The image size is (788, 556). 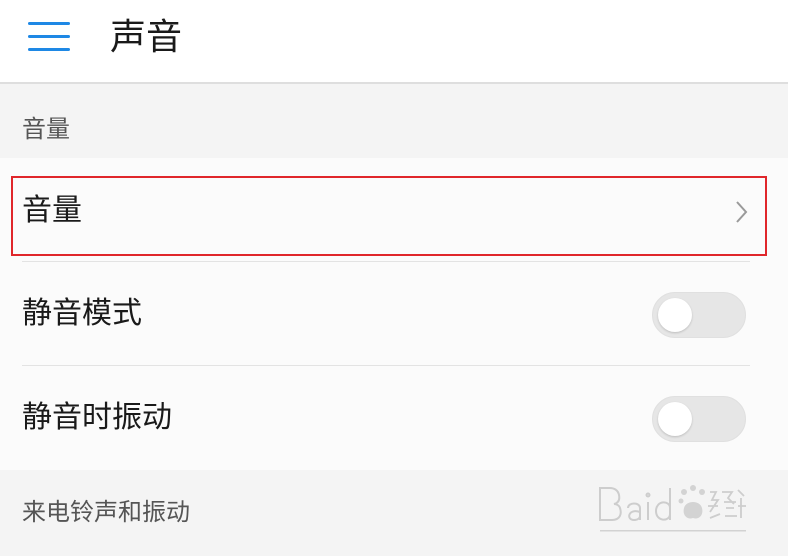 What do you see at coordinates (49, 37) in the screenshot?
I see `hamburger-menu-icon` at bounding box center [49, 37].